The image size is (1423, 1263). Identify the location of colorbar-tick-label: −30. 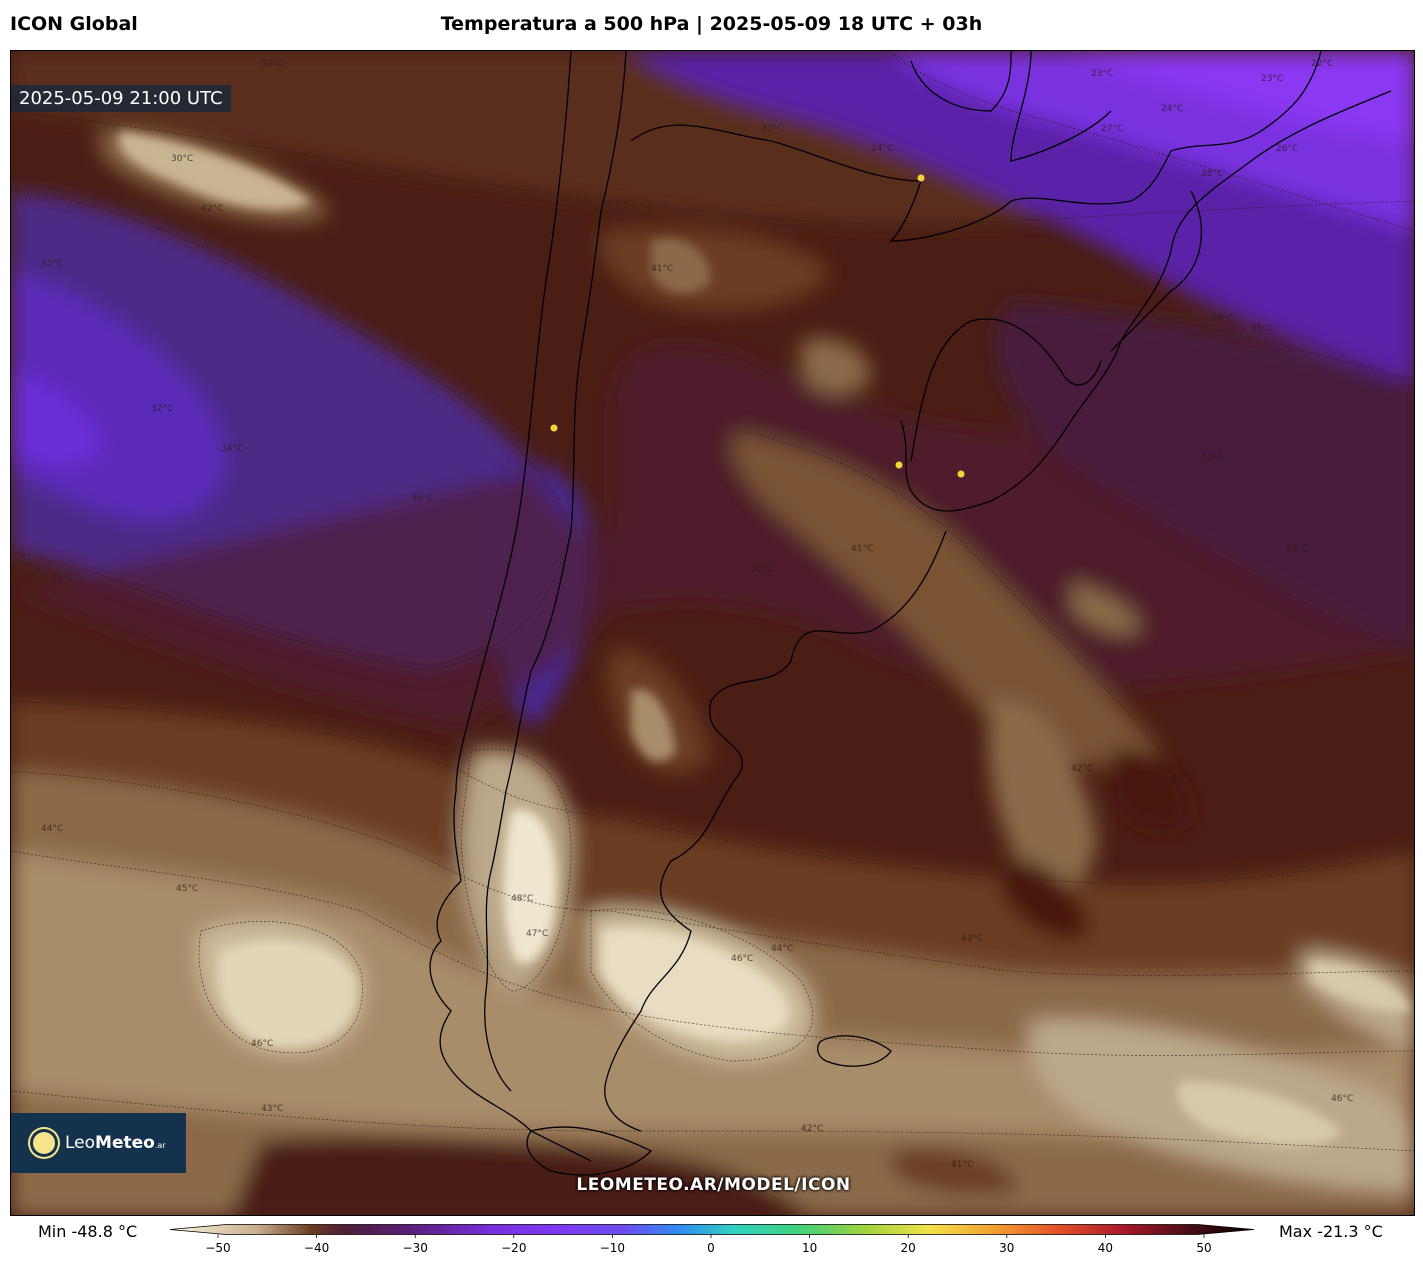
(415, 1248).